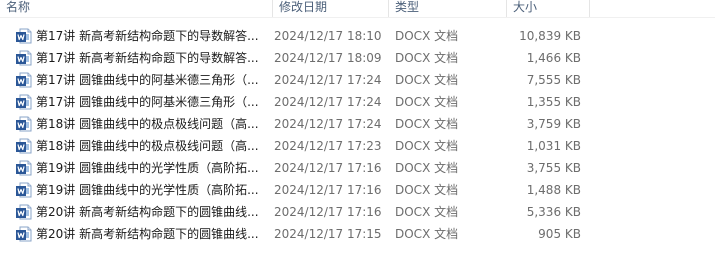 The width and height of the screenshot is (715, 279). I want to click on column-header-date: 修改日期, so click(330, 8).